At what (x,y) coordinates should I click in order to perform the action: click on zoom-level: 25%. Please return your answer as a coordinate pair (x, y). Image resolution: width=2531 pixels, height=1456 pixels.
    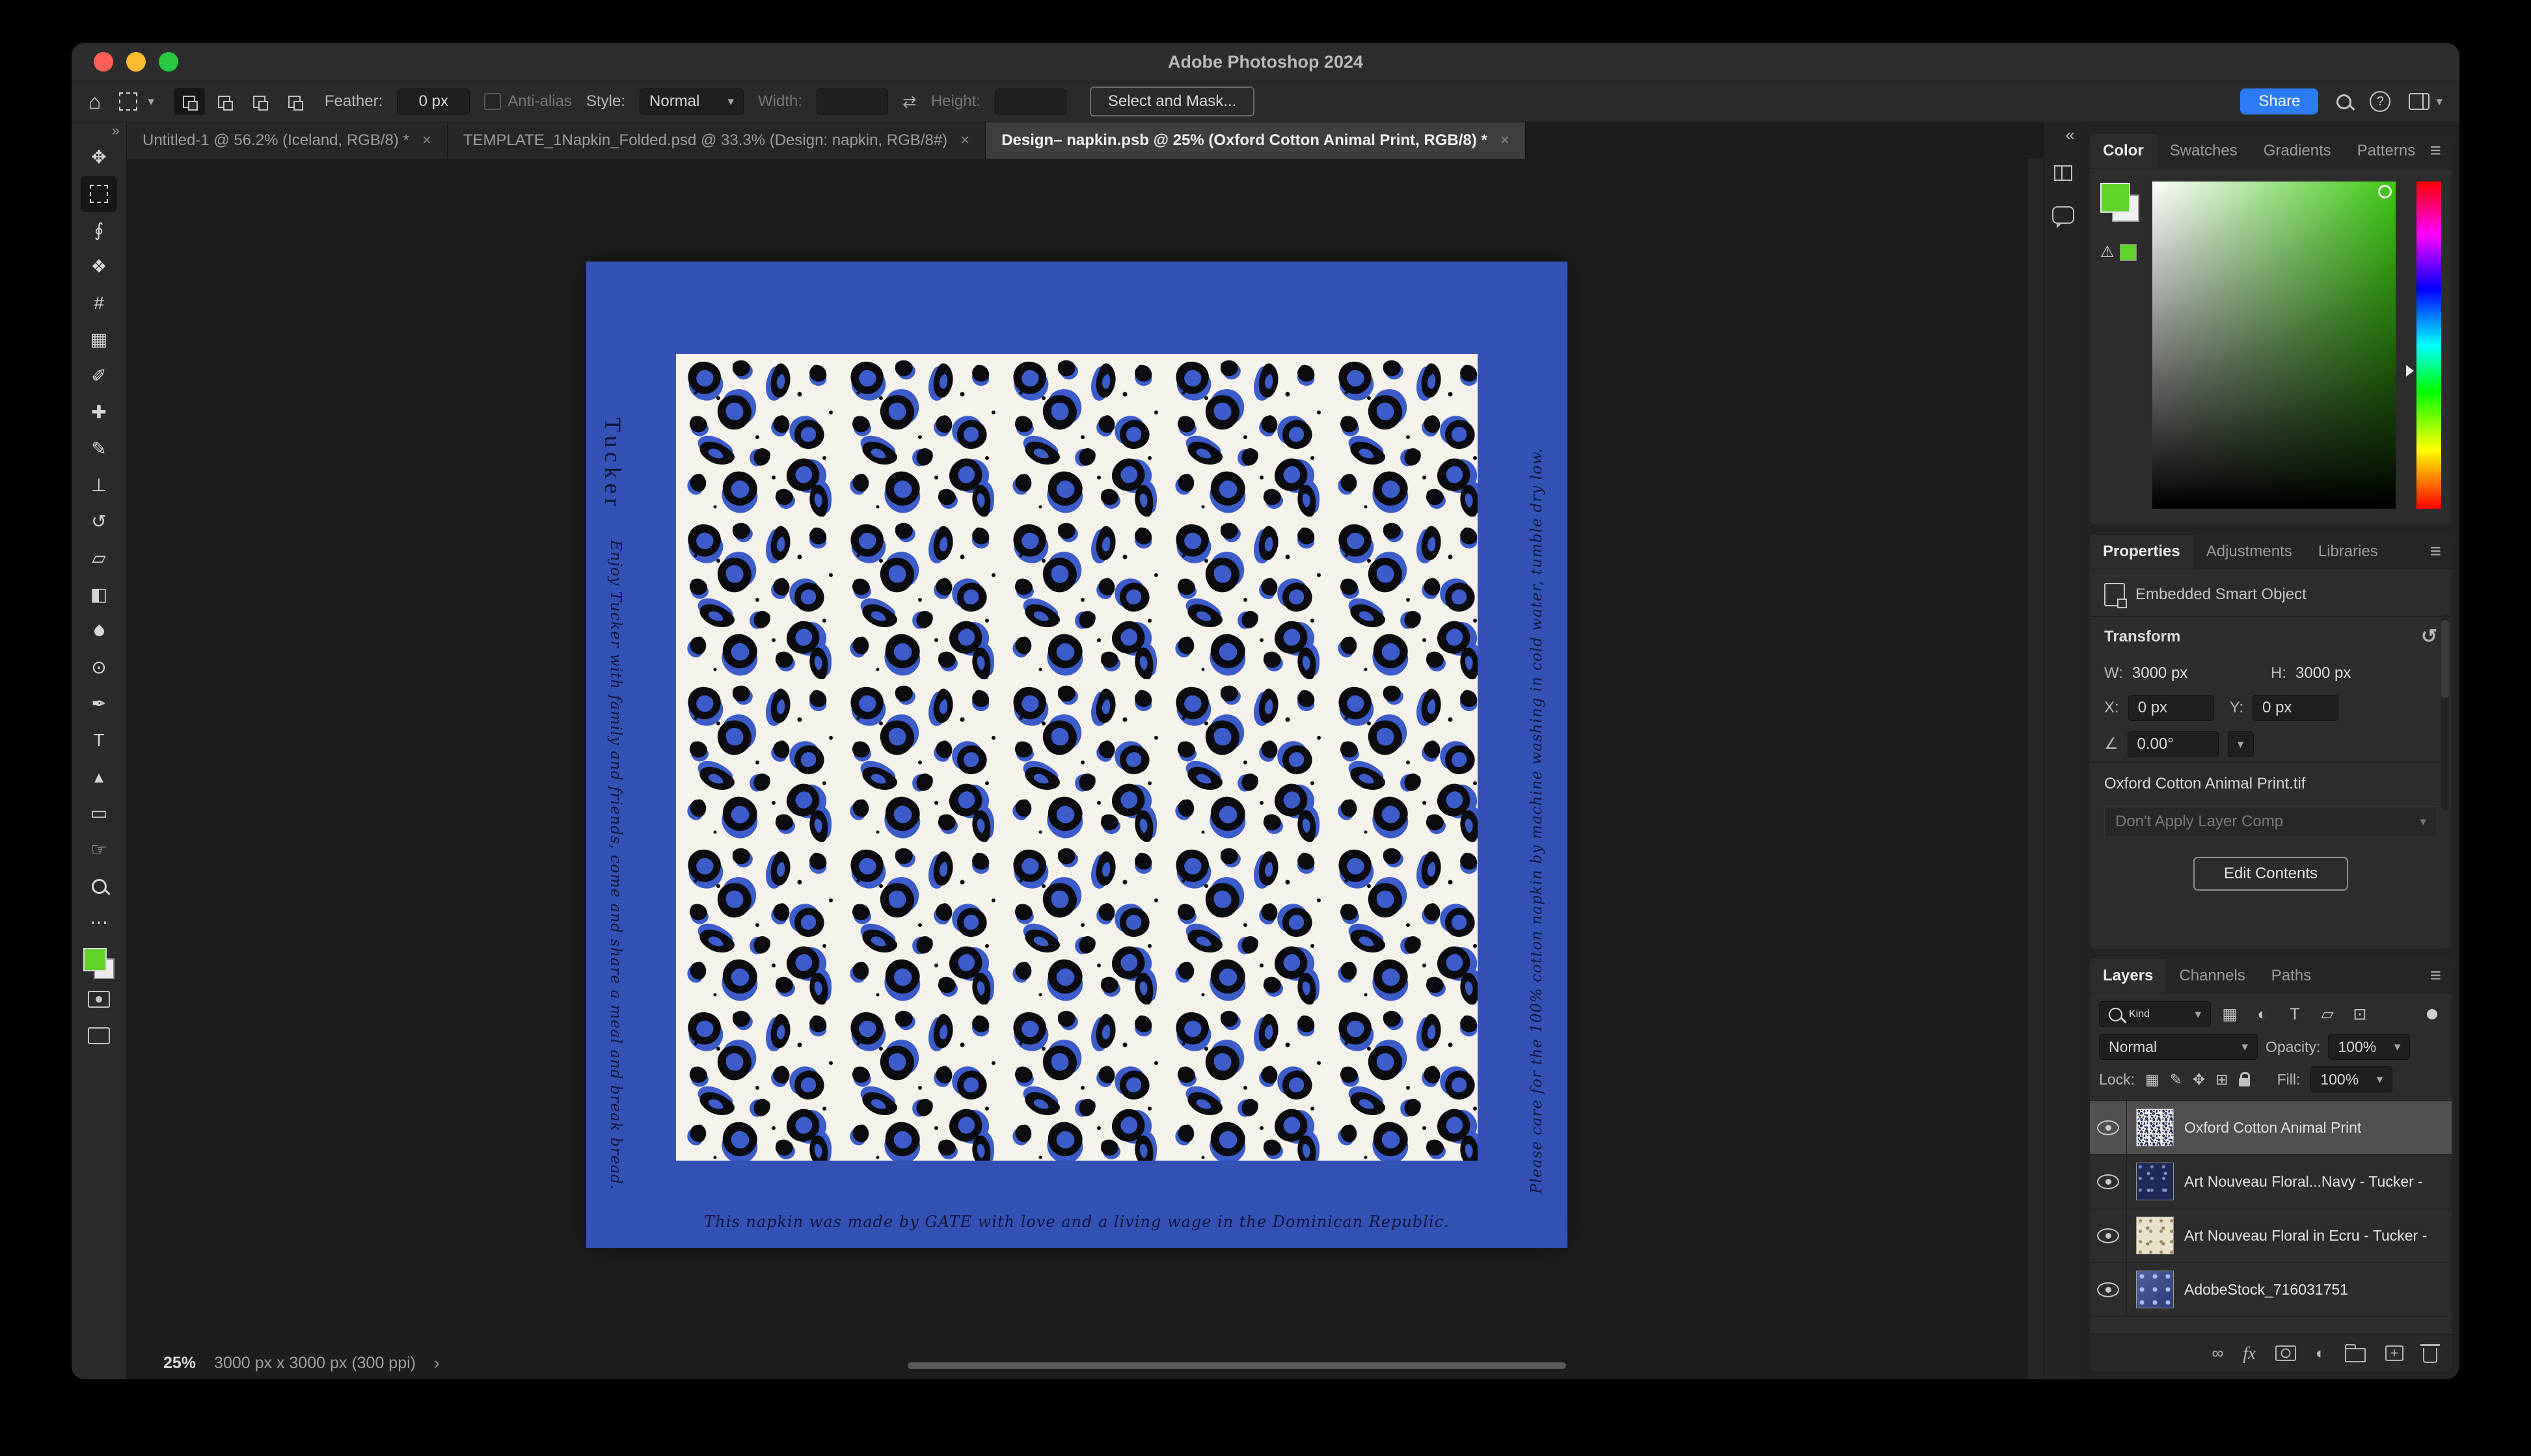
    Looking at the image, I should click on (179, 1363).